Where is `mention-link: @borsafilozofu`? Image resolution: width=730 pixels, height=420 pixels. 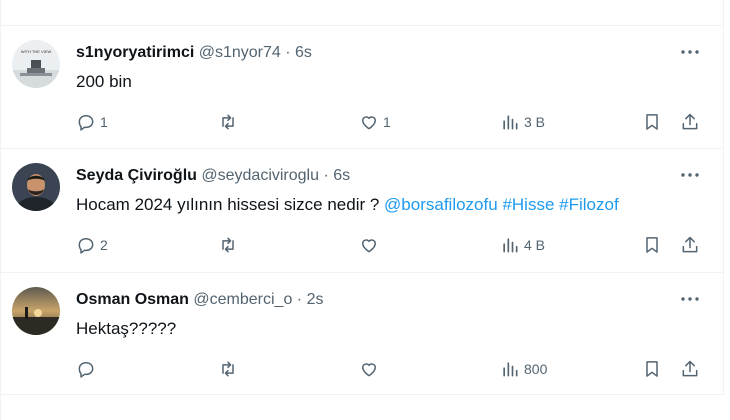 mention-link: @borsafilozofu is located at coordinates (441, 204).